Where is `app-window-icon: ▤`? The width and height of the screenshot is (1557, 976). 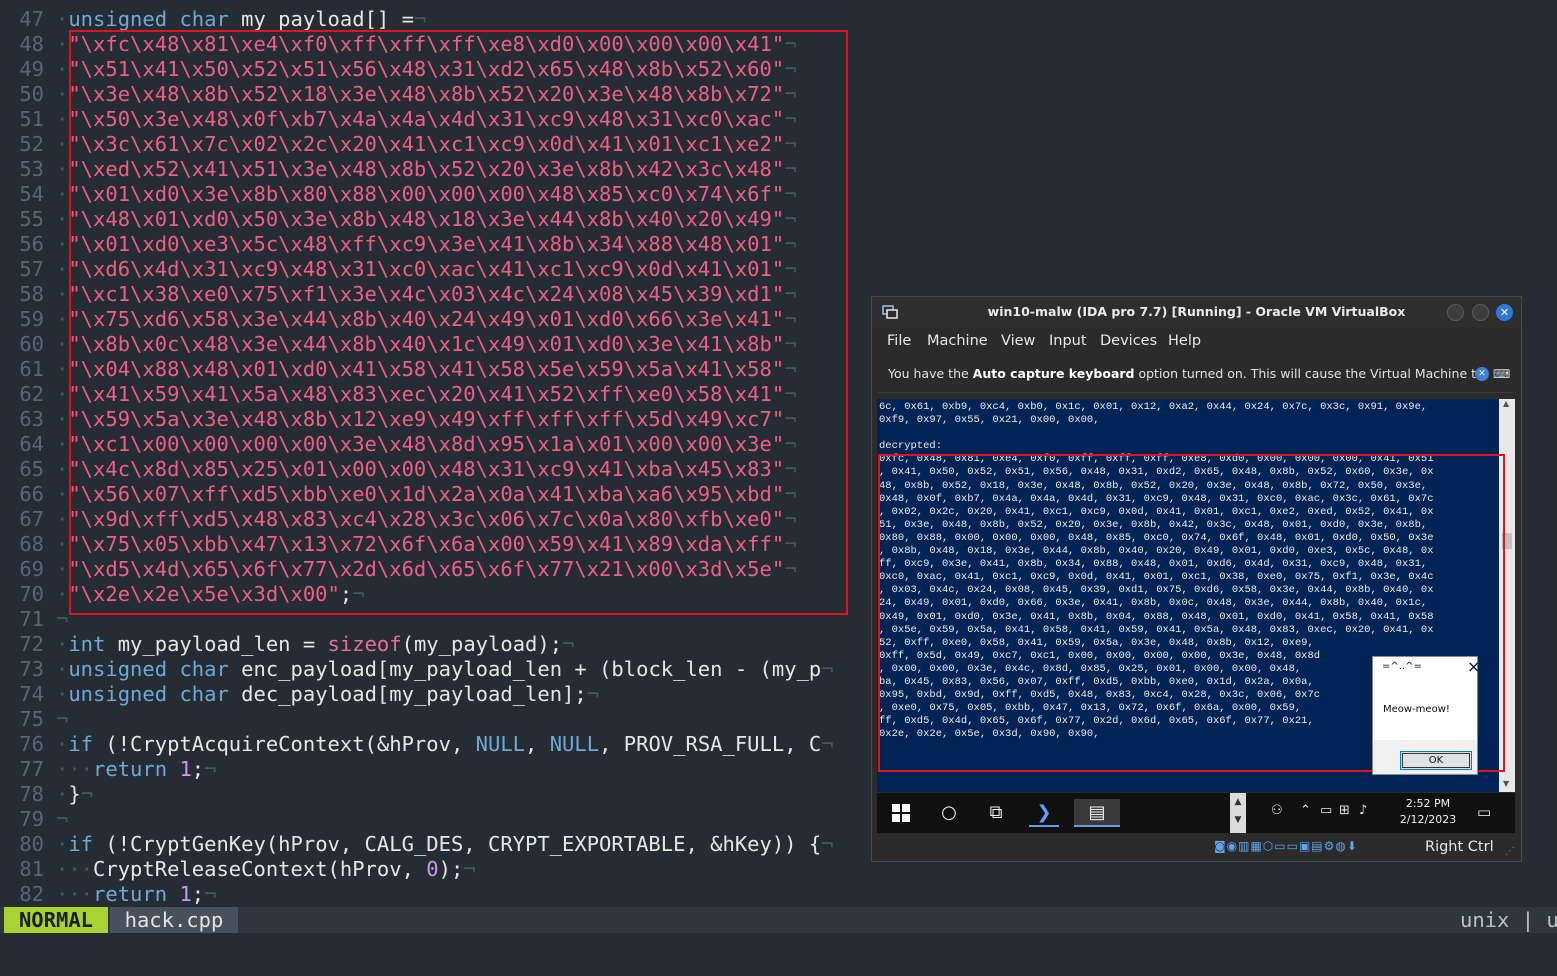
app-window-icon: ▤ is located at coordinates (1097, 813).